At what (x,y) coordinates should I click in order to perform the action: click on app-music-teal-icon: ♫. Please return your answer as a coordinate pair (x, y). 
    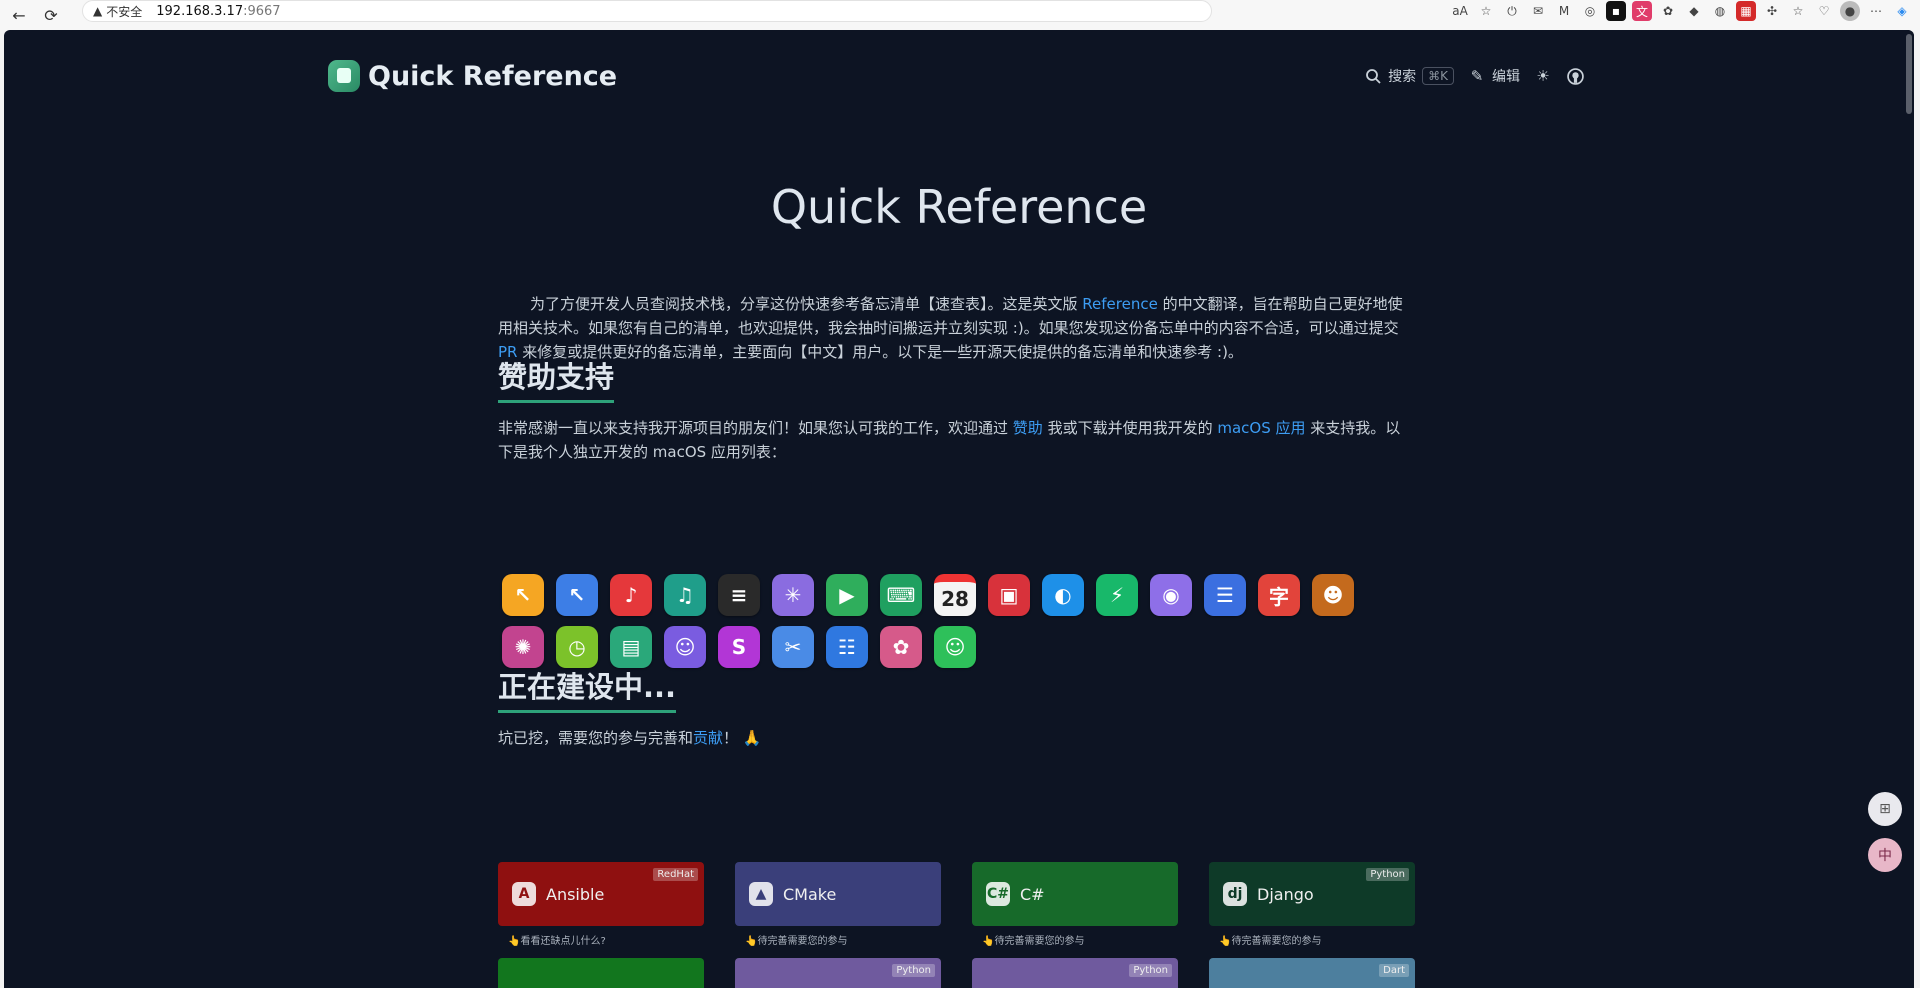
    Looking at the image, I should click on (685, 595).